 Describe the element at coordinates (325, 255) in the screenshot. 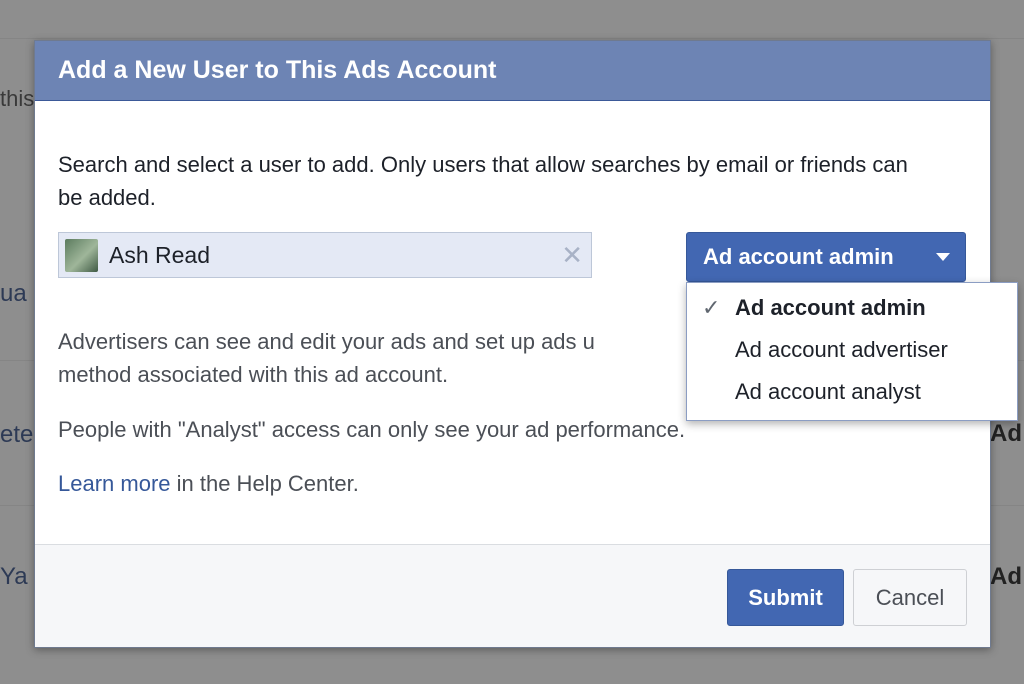

I see `user-search-field: Ash Read ✕` at that location.